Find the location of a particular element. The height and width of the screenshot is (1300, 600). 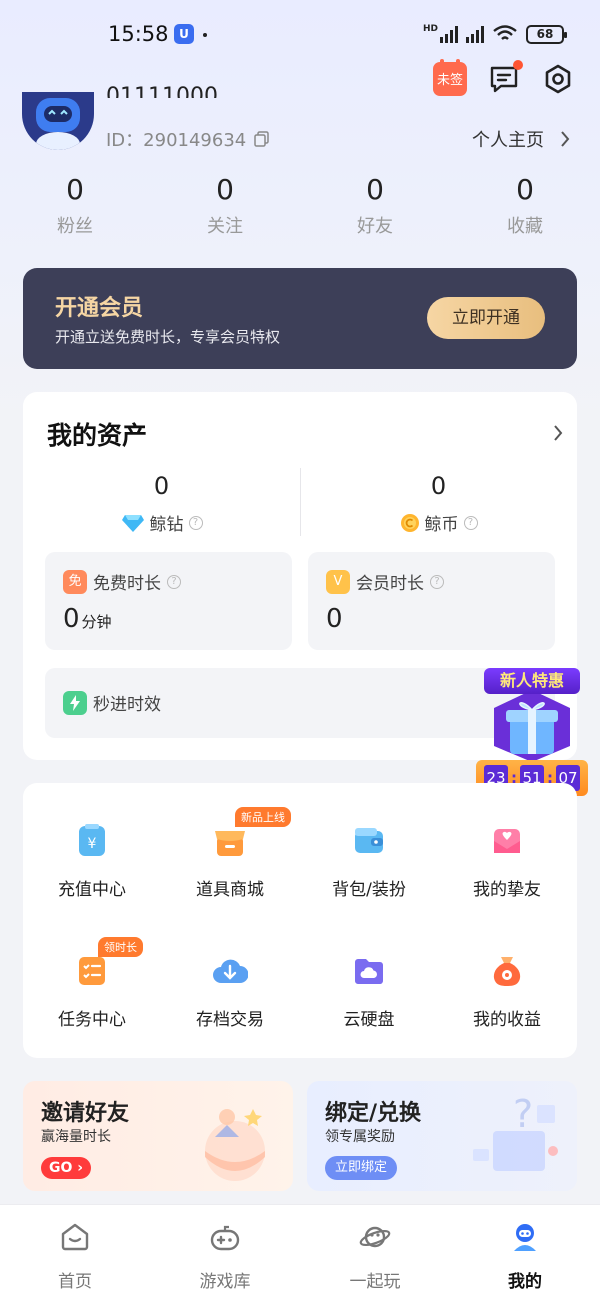

copy-icon is located at coordinates (262, 139).